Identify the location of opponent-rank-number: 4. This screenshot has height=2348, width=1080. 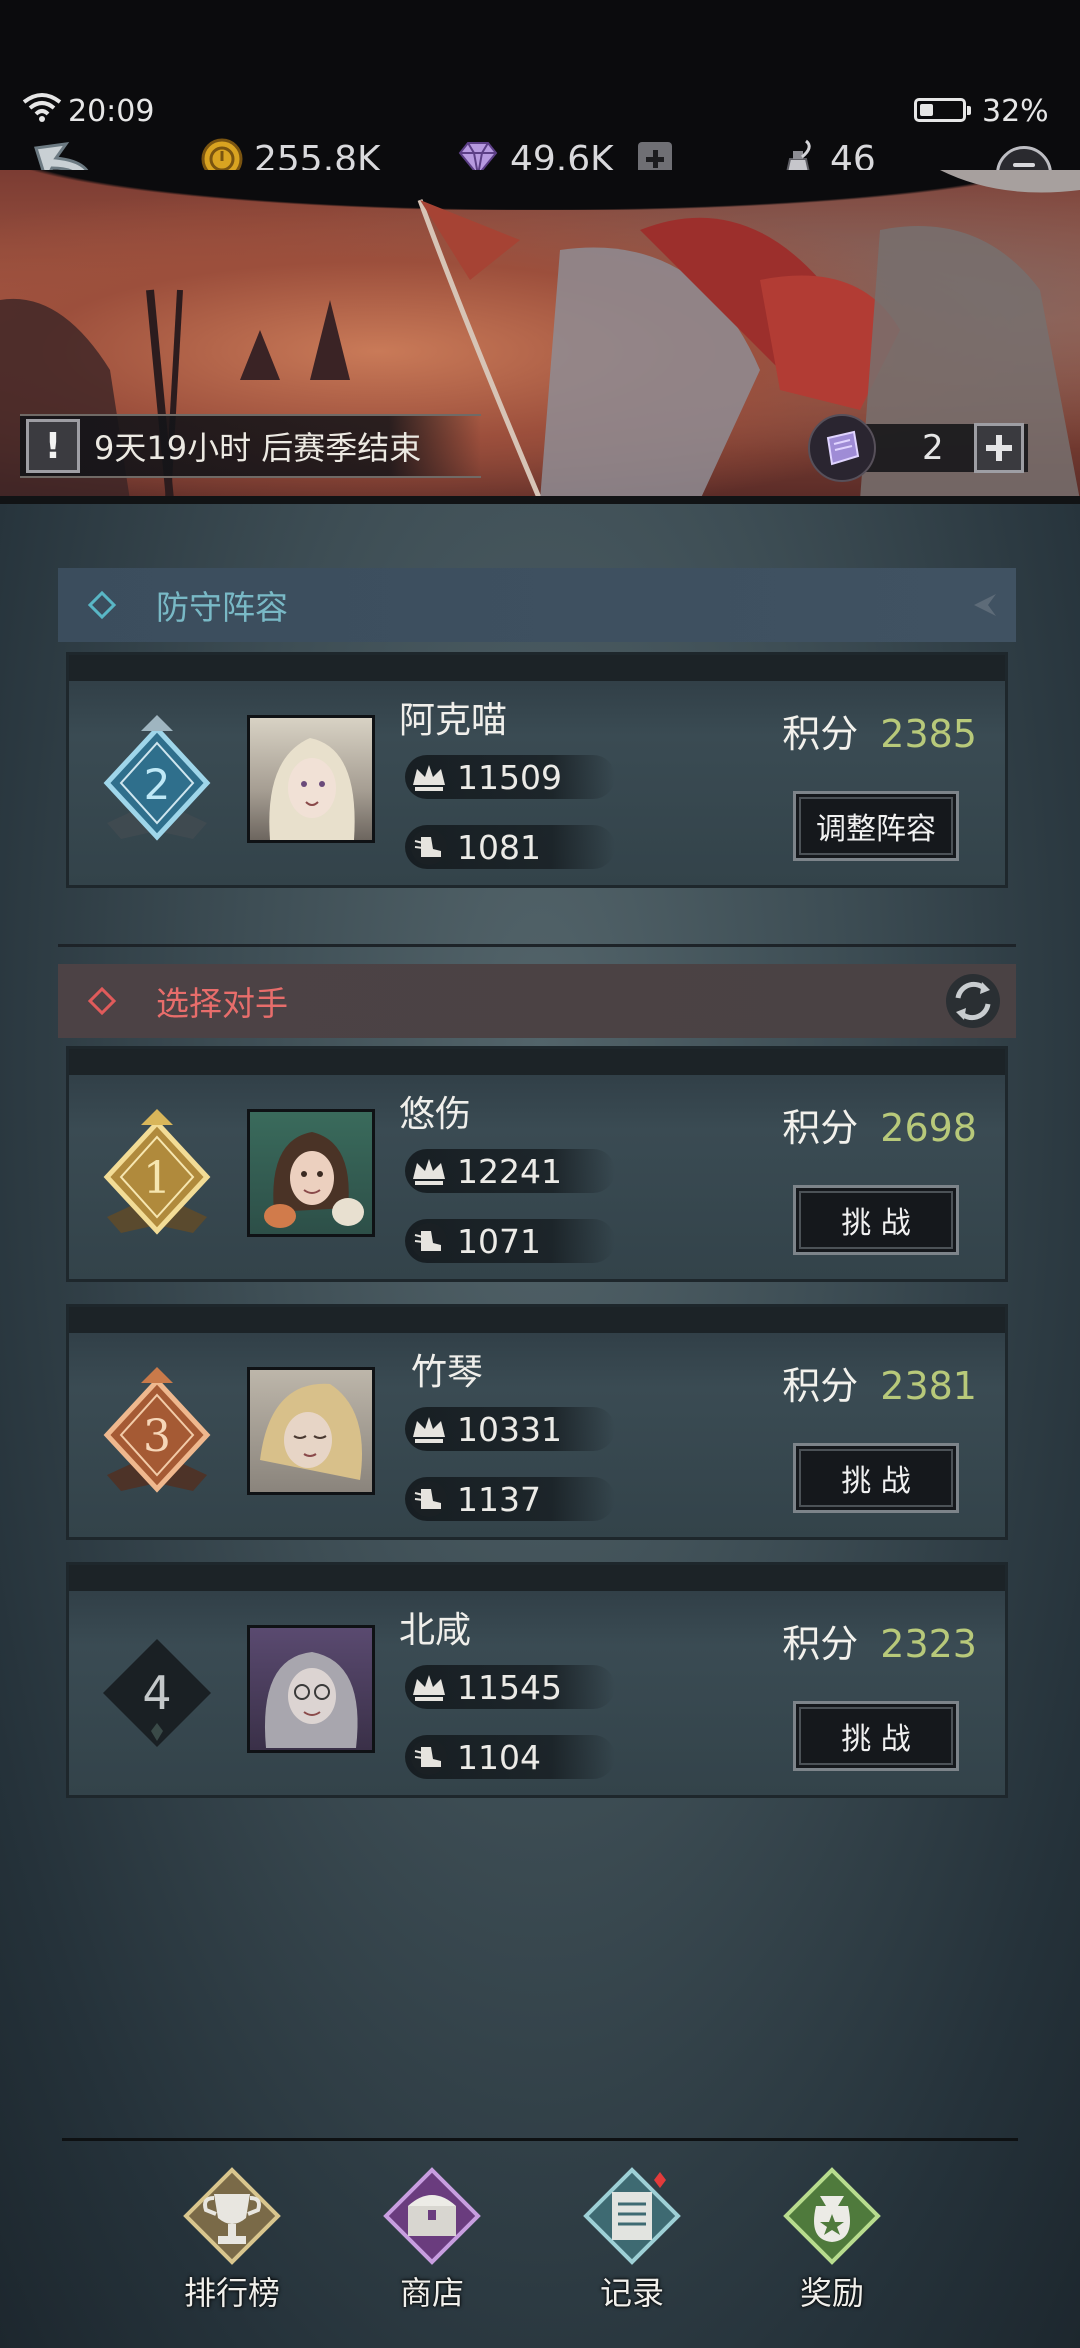
(156, 1693).